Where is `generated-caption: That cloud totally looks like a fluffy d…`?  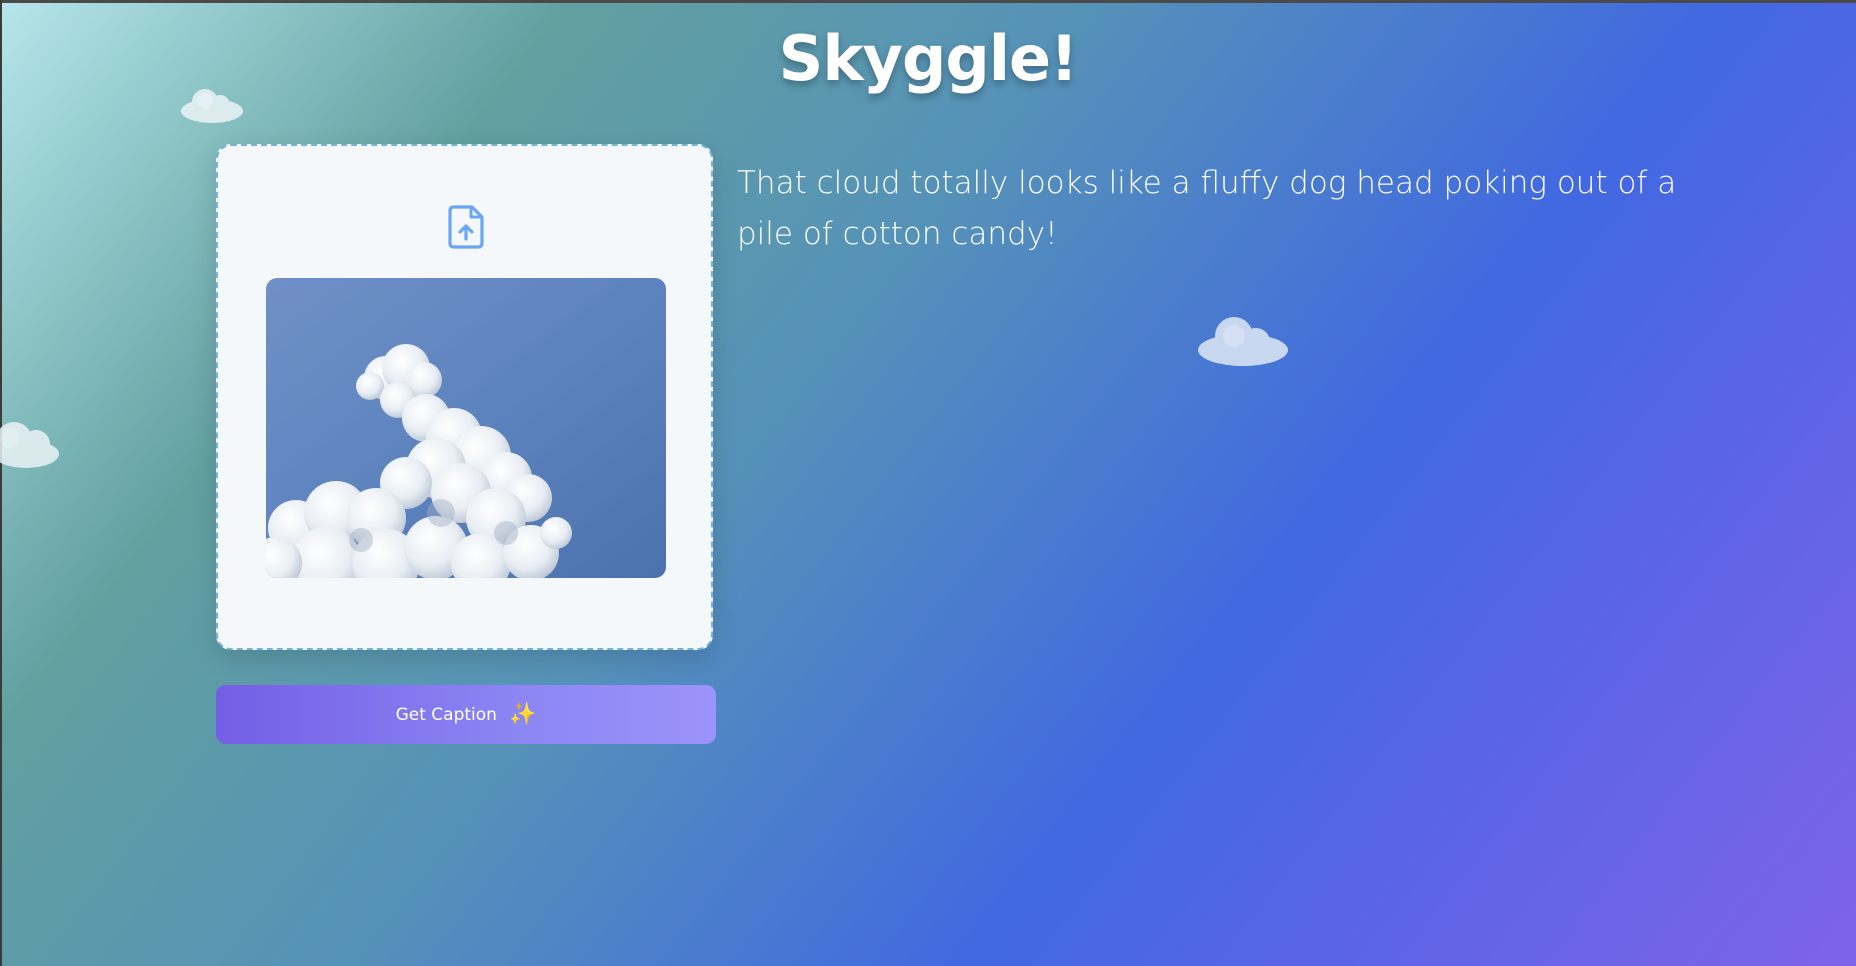 generated-caption: That cloud totally looks like a fluffy d… is located at coordinates (1207, 208).